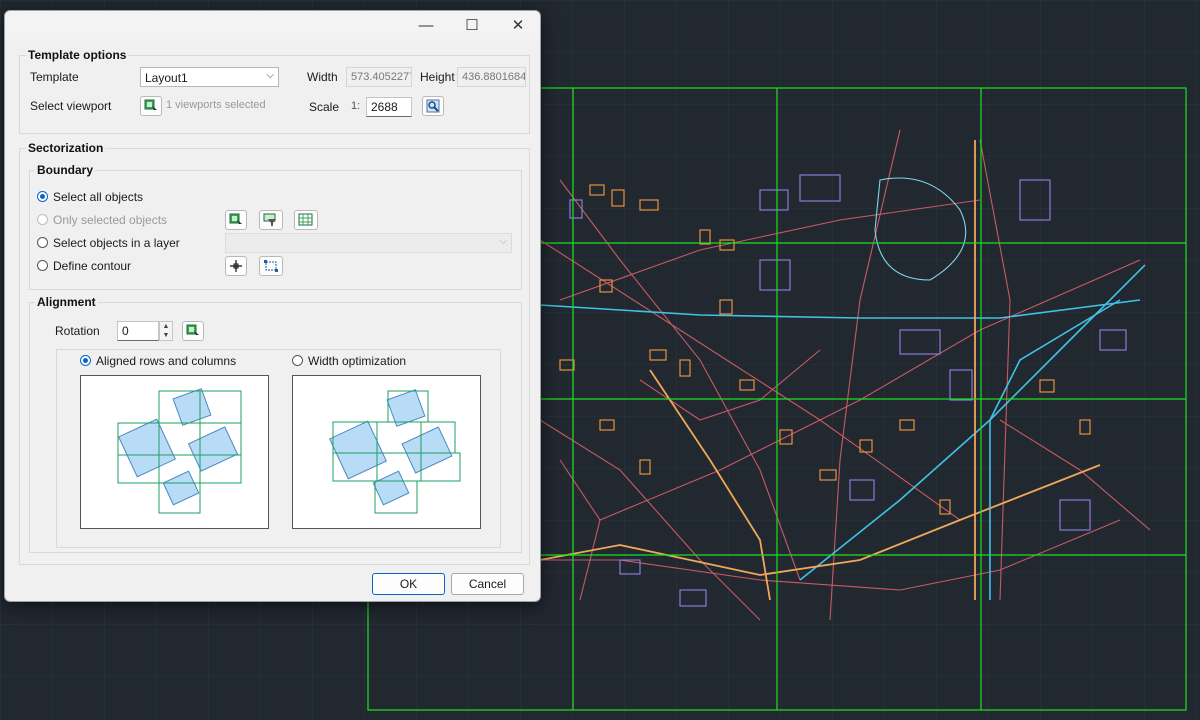 This screenshot has height=720, width=1200. What do you see at coordinates (389, 107) in the screenshot?
I see `scale-input: 2688` at bounding box center [389, 107].